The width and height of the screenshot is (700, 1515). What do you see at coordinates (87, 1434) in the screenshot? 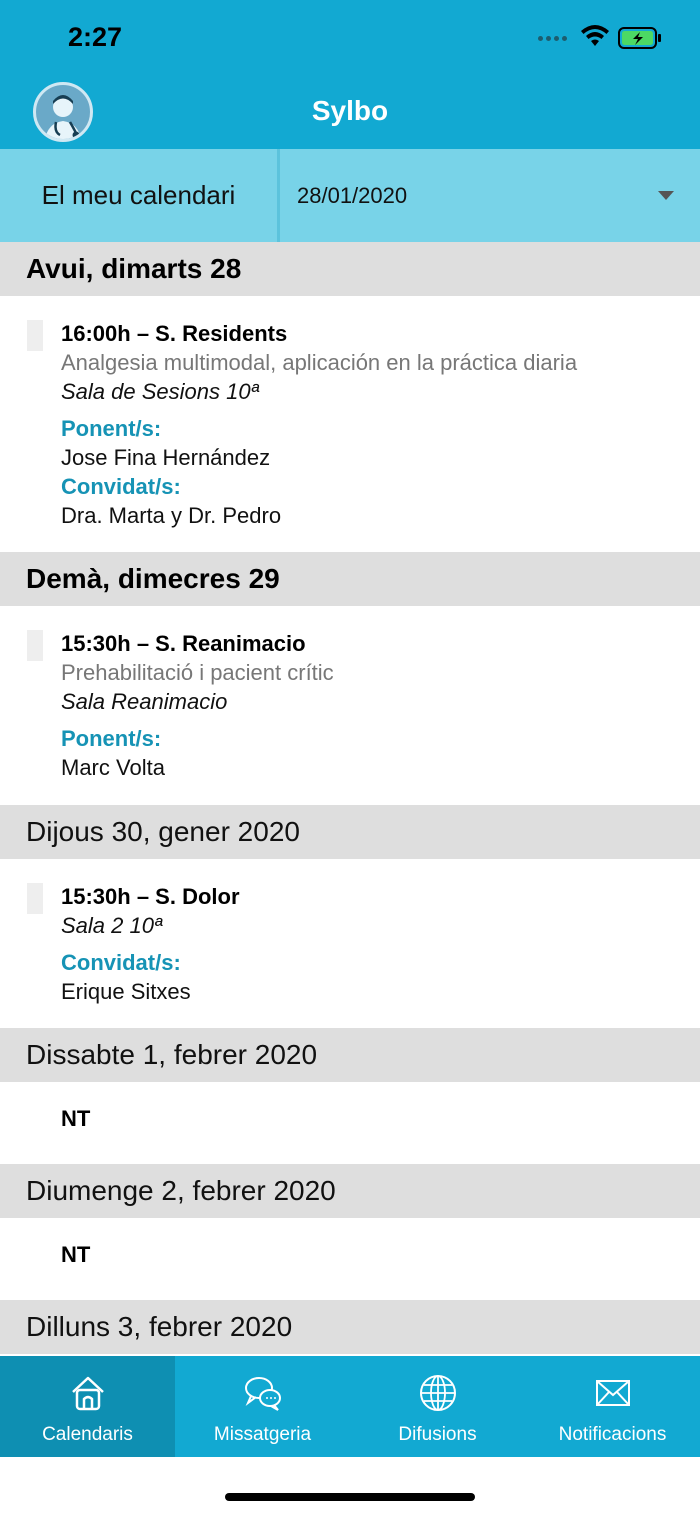
I see `tab-label: Calendaris` at bounding box center [87, 1434].